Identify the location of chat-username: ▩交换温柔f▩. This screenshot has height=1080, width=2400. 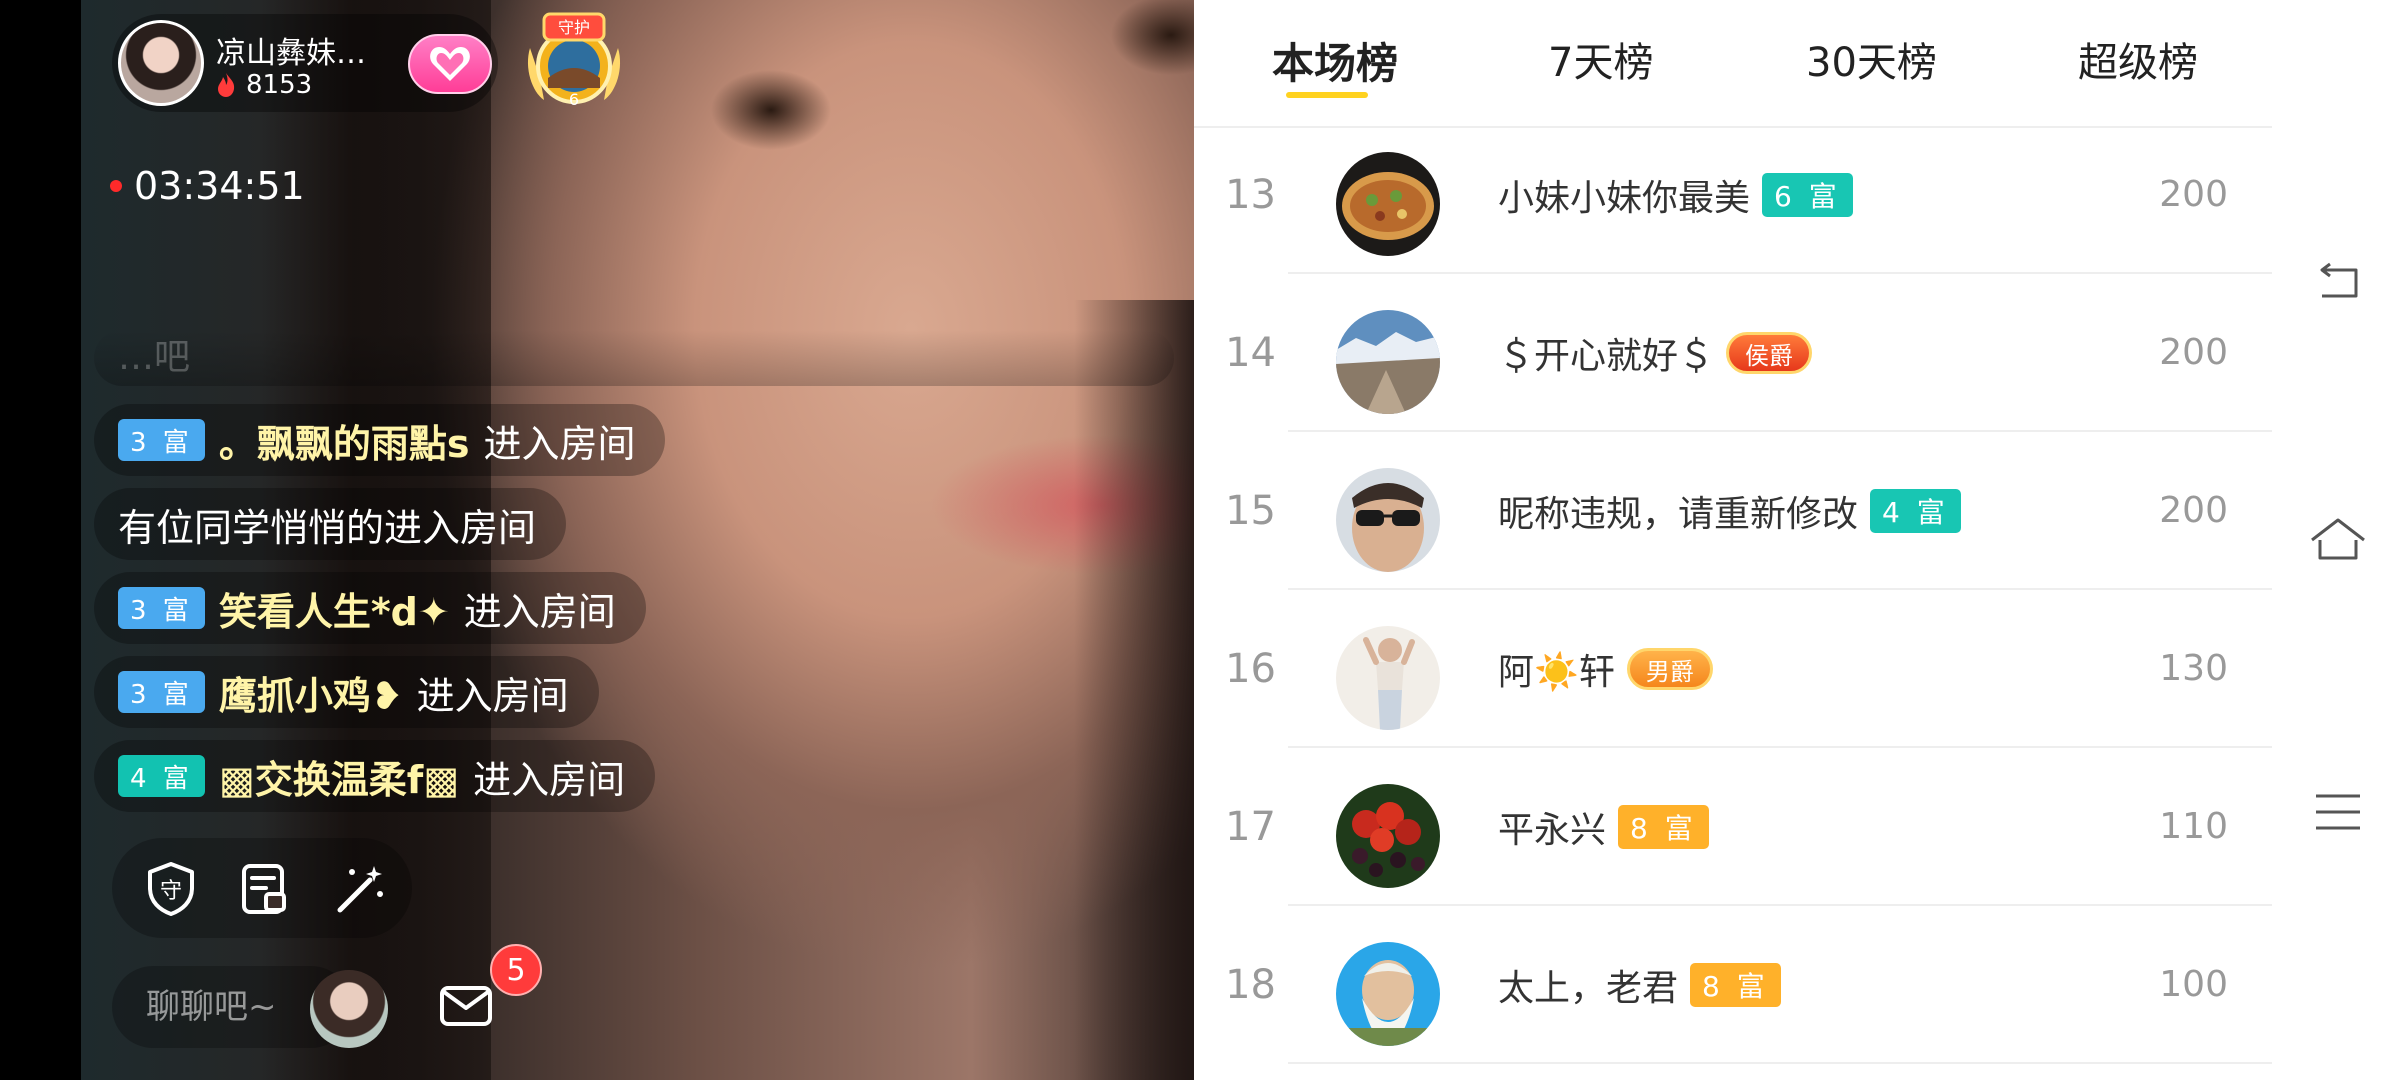
(339, 776).